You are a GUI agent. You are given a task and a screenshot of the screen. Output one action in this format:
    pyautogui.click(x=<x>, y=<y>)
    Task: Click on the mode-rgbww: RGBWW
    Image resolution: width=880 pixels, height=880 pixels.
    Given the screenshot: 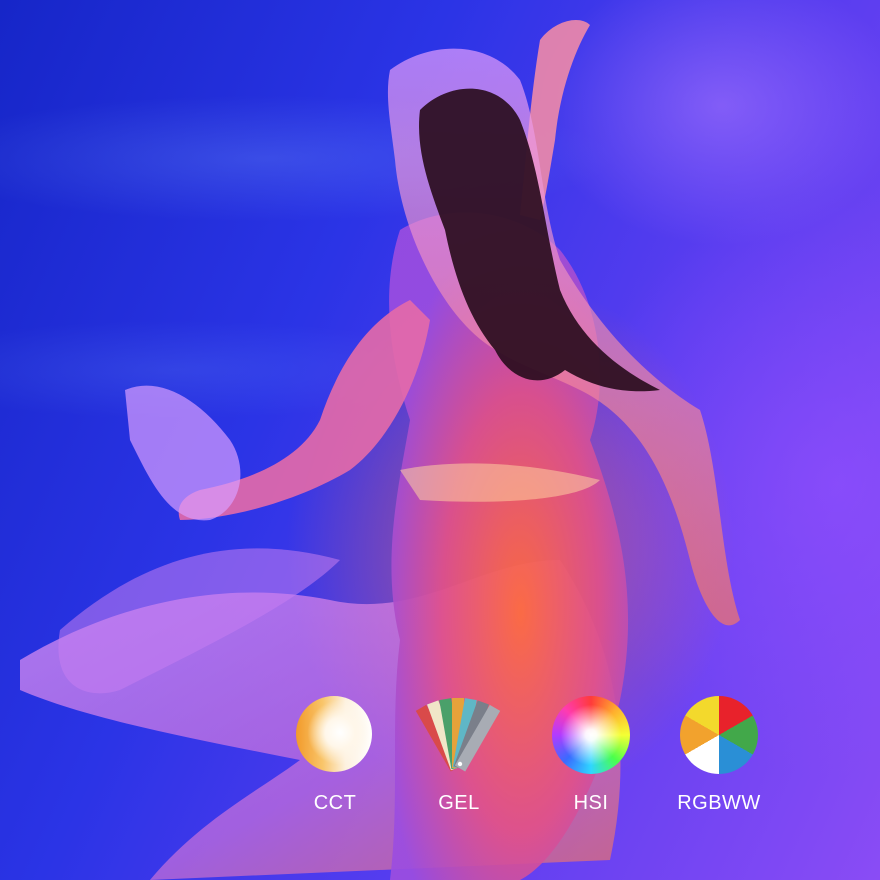 What is the action you would take?
    pyautogui.click(x=719, y=755)
    